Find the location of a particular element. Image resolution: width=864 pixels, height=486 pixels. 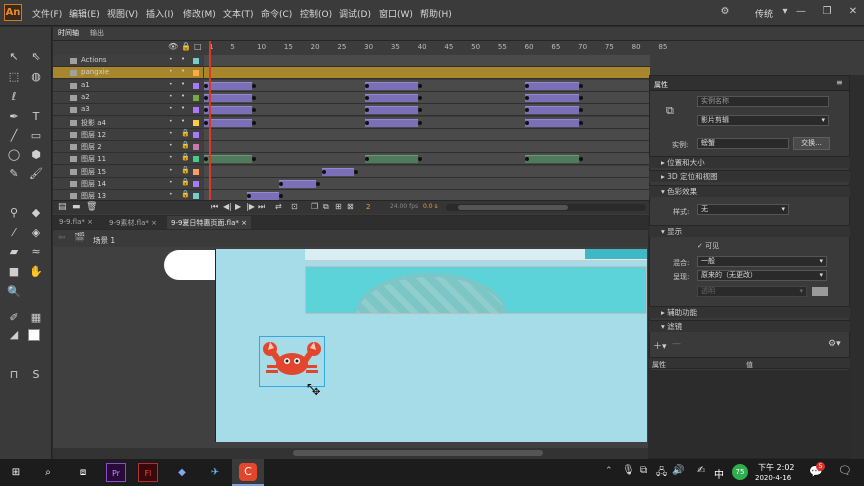

smooth-icon: S is located at coordinates (36, 375).